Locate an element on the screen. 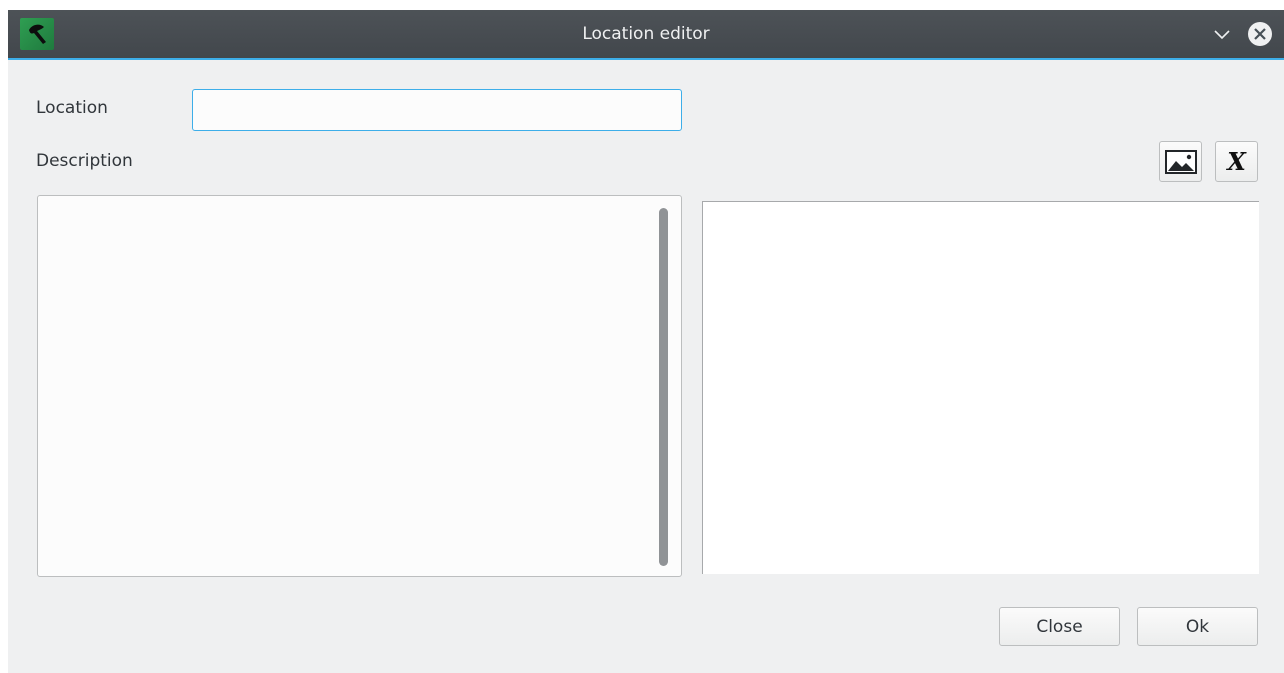 This screenshot has height=673, width=1284. ok-button: Ok is located at coordinates (1197, 626).